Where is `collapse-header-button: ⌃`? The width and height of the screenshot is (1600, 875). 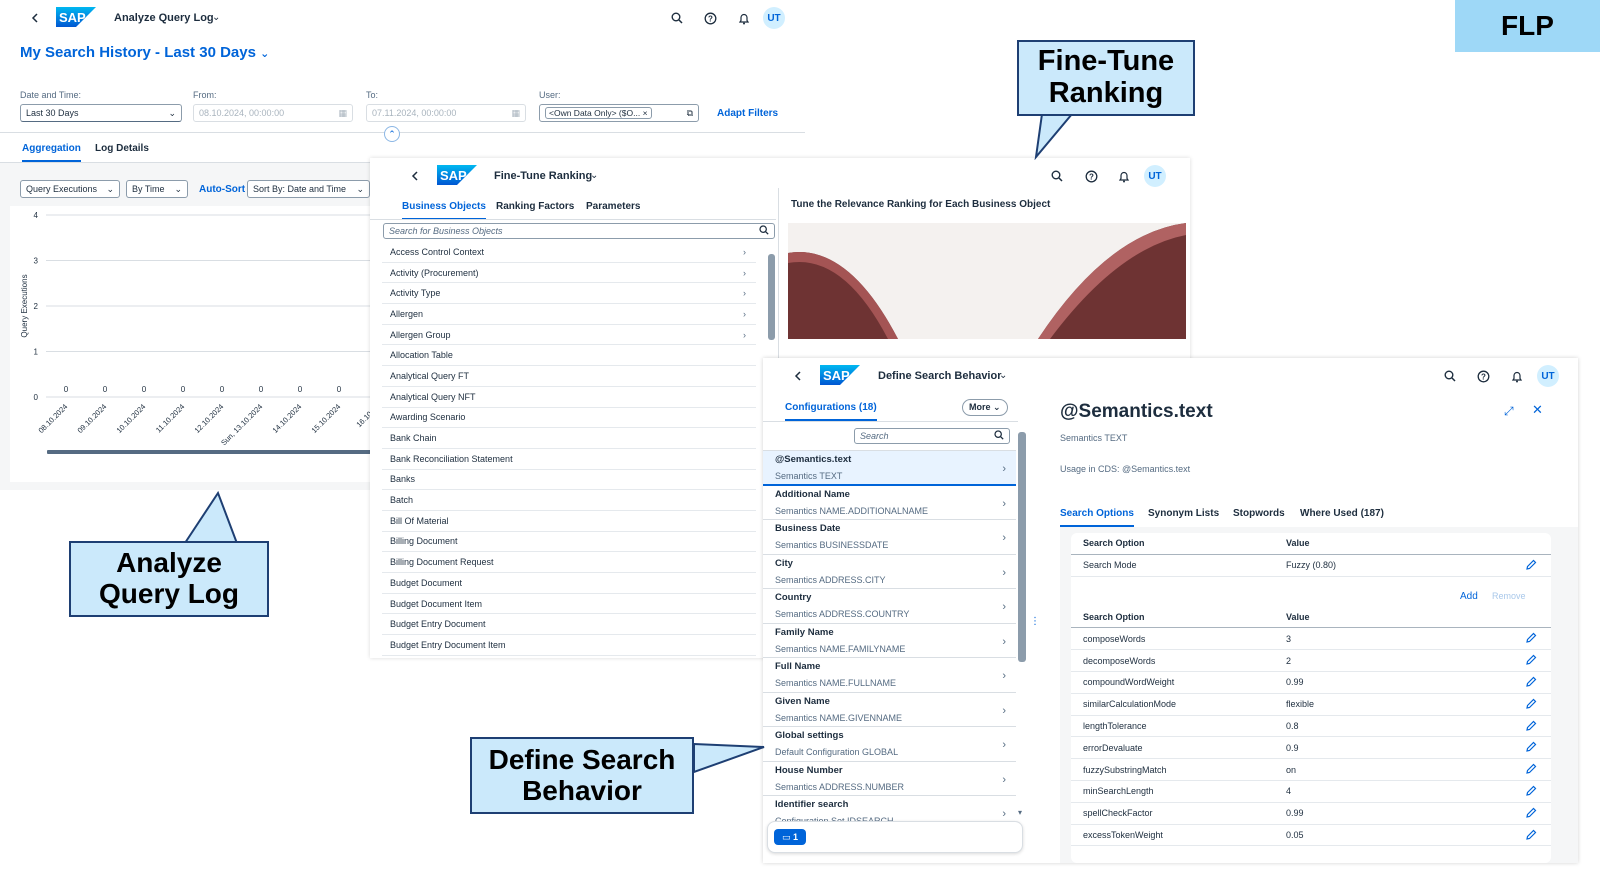
collapse-header-button: ⌃ is located at coordinates (392, 134).